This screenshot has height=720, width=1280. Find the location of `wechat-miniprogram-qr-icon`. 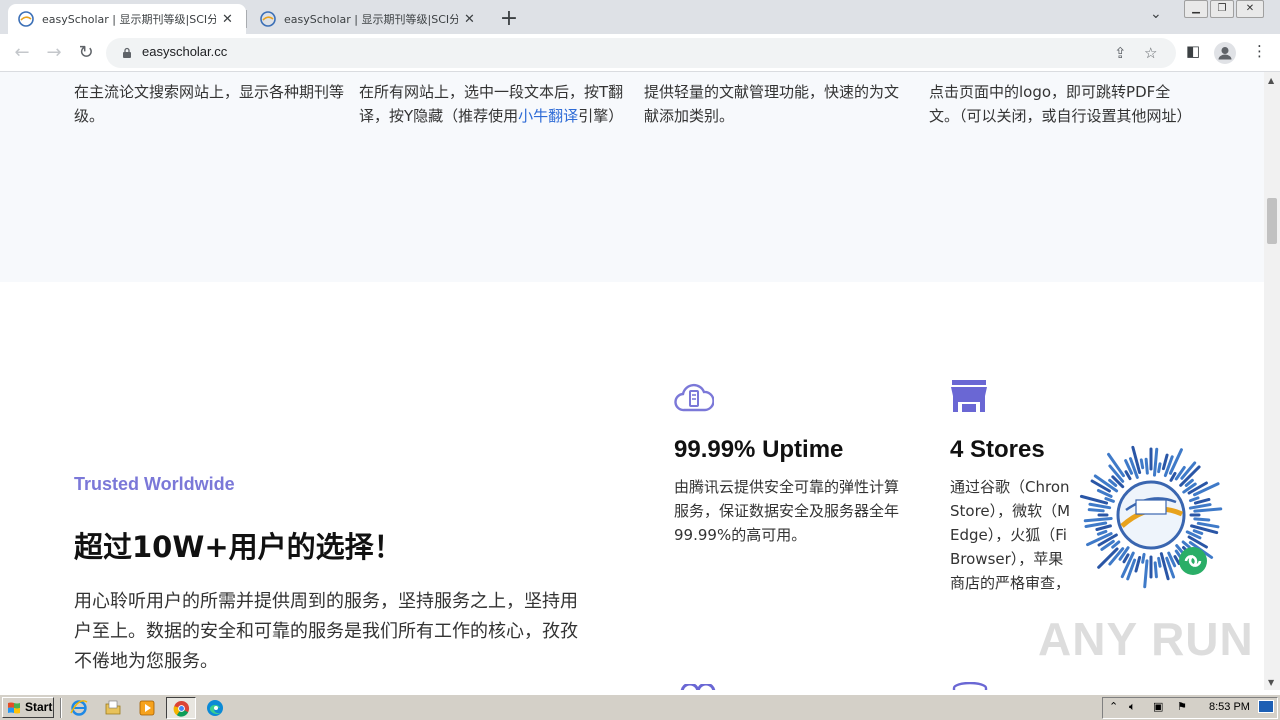

wechat-miniprogram-qr-icon is located at coordinates (1151, 515).